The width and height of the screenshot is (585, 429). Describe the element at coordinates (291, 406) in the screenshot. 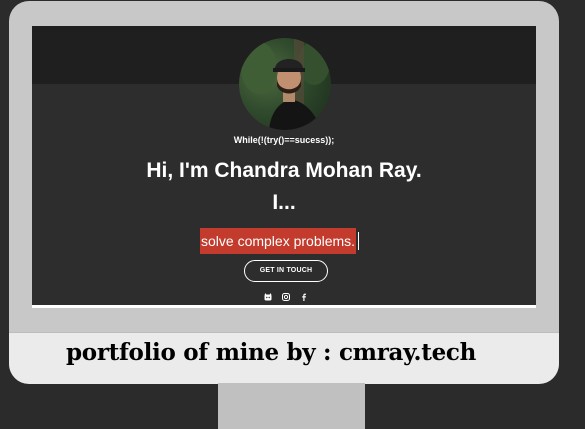

I see `monitor-stand` at that location.